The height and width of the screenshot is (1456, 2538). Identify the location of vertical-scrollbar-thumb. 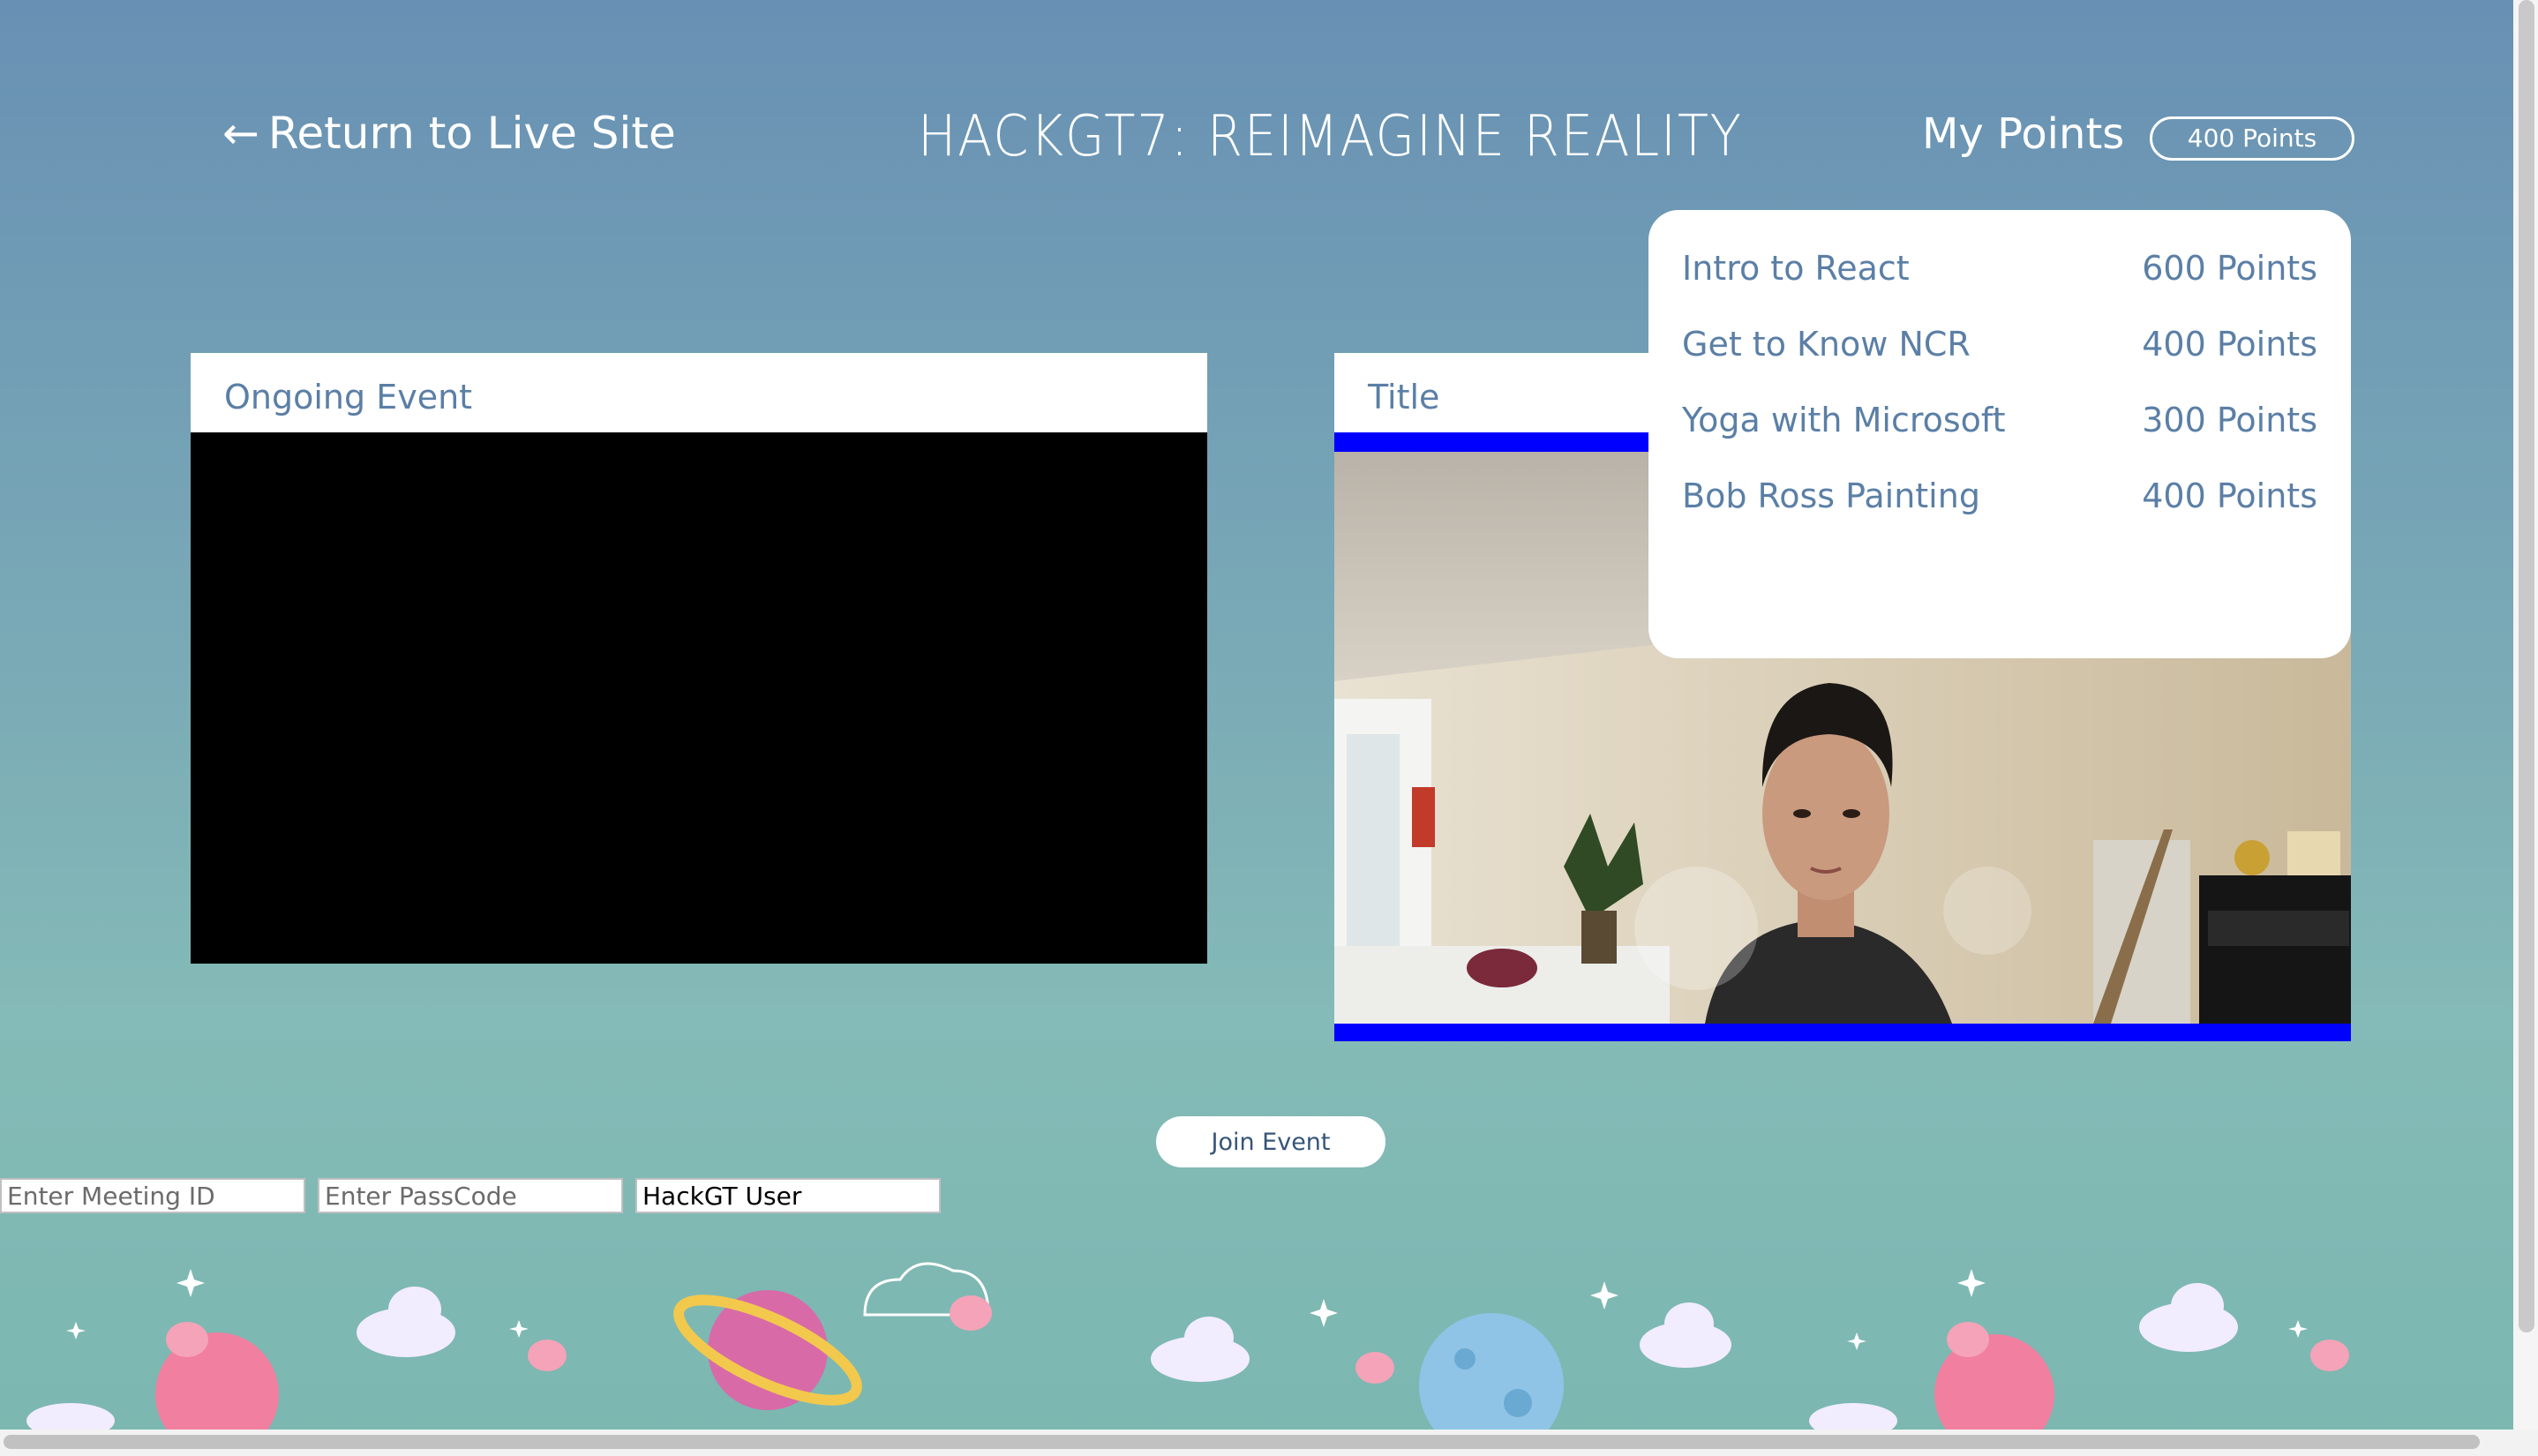
(2526, 666).